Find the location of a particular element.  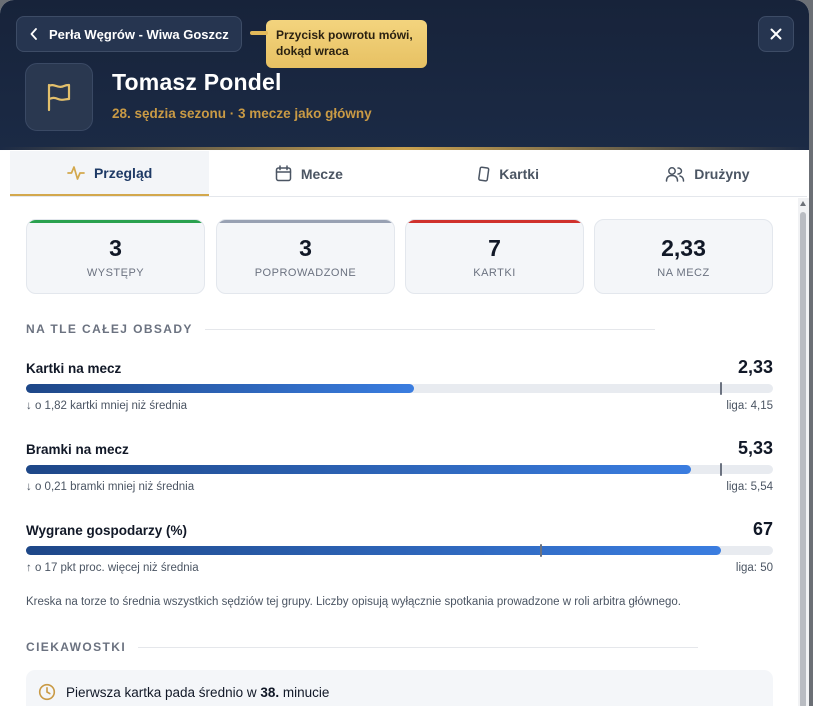

stat-card-per-match: 2,33 NA MECZ is located at coordinates (683, 256).